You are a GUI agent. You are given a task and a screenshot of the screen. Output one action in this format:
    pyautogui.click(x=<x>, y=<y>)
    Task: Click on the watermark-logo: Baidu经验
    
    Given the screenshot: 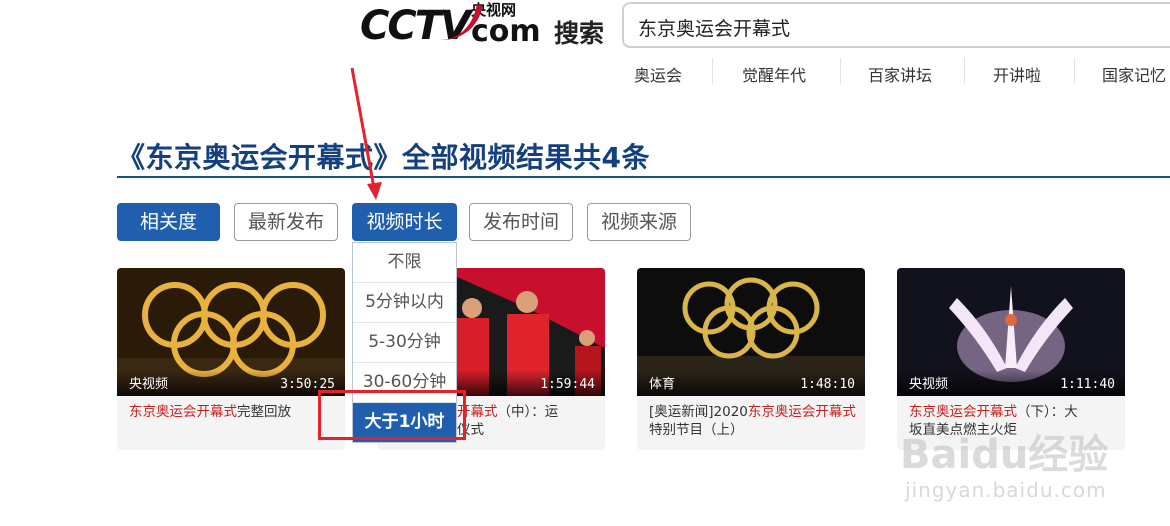 What is the action you would take?
    pyautogui.click(x=1004, y=455)
    